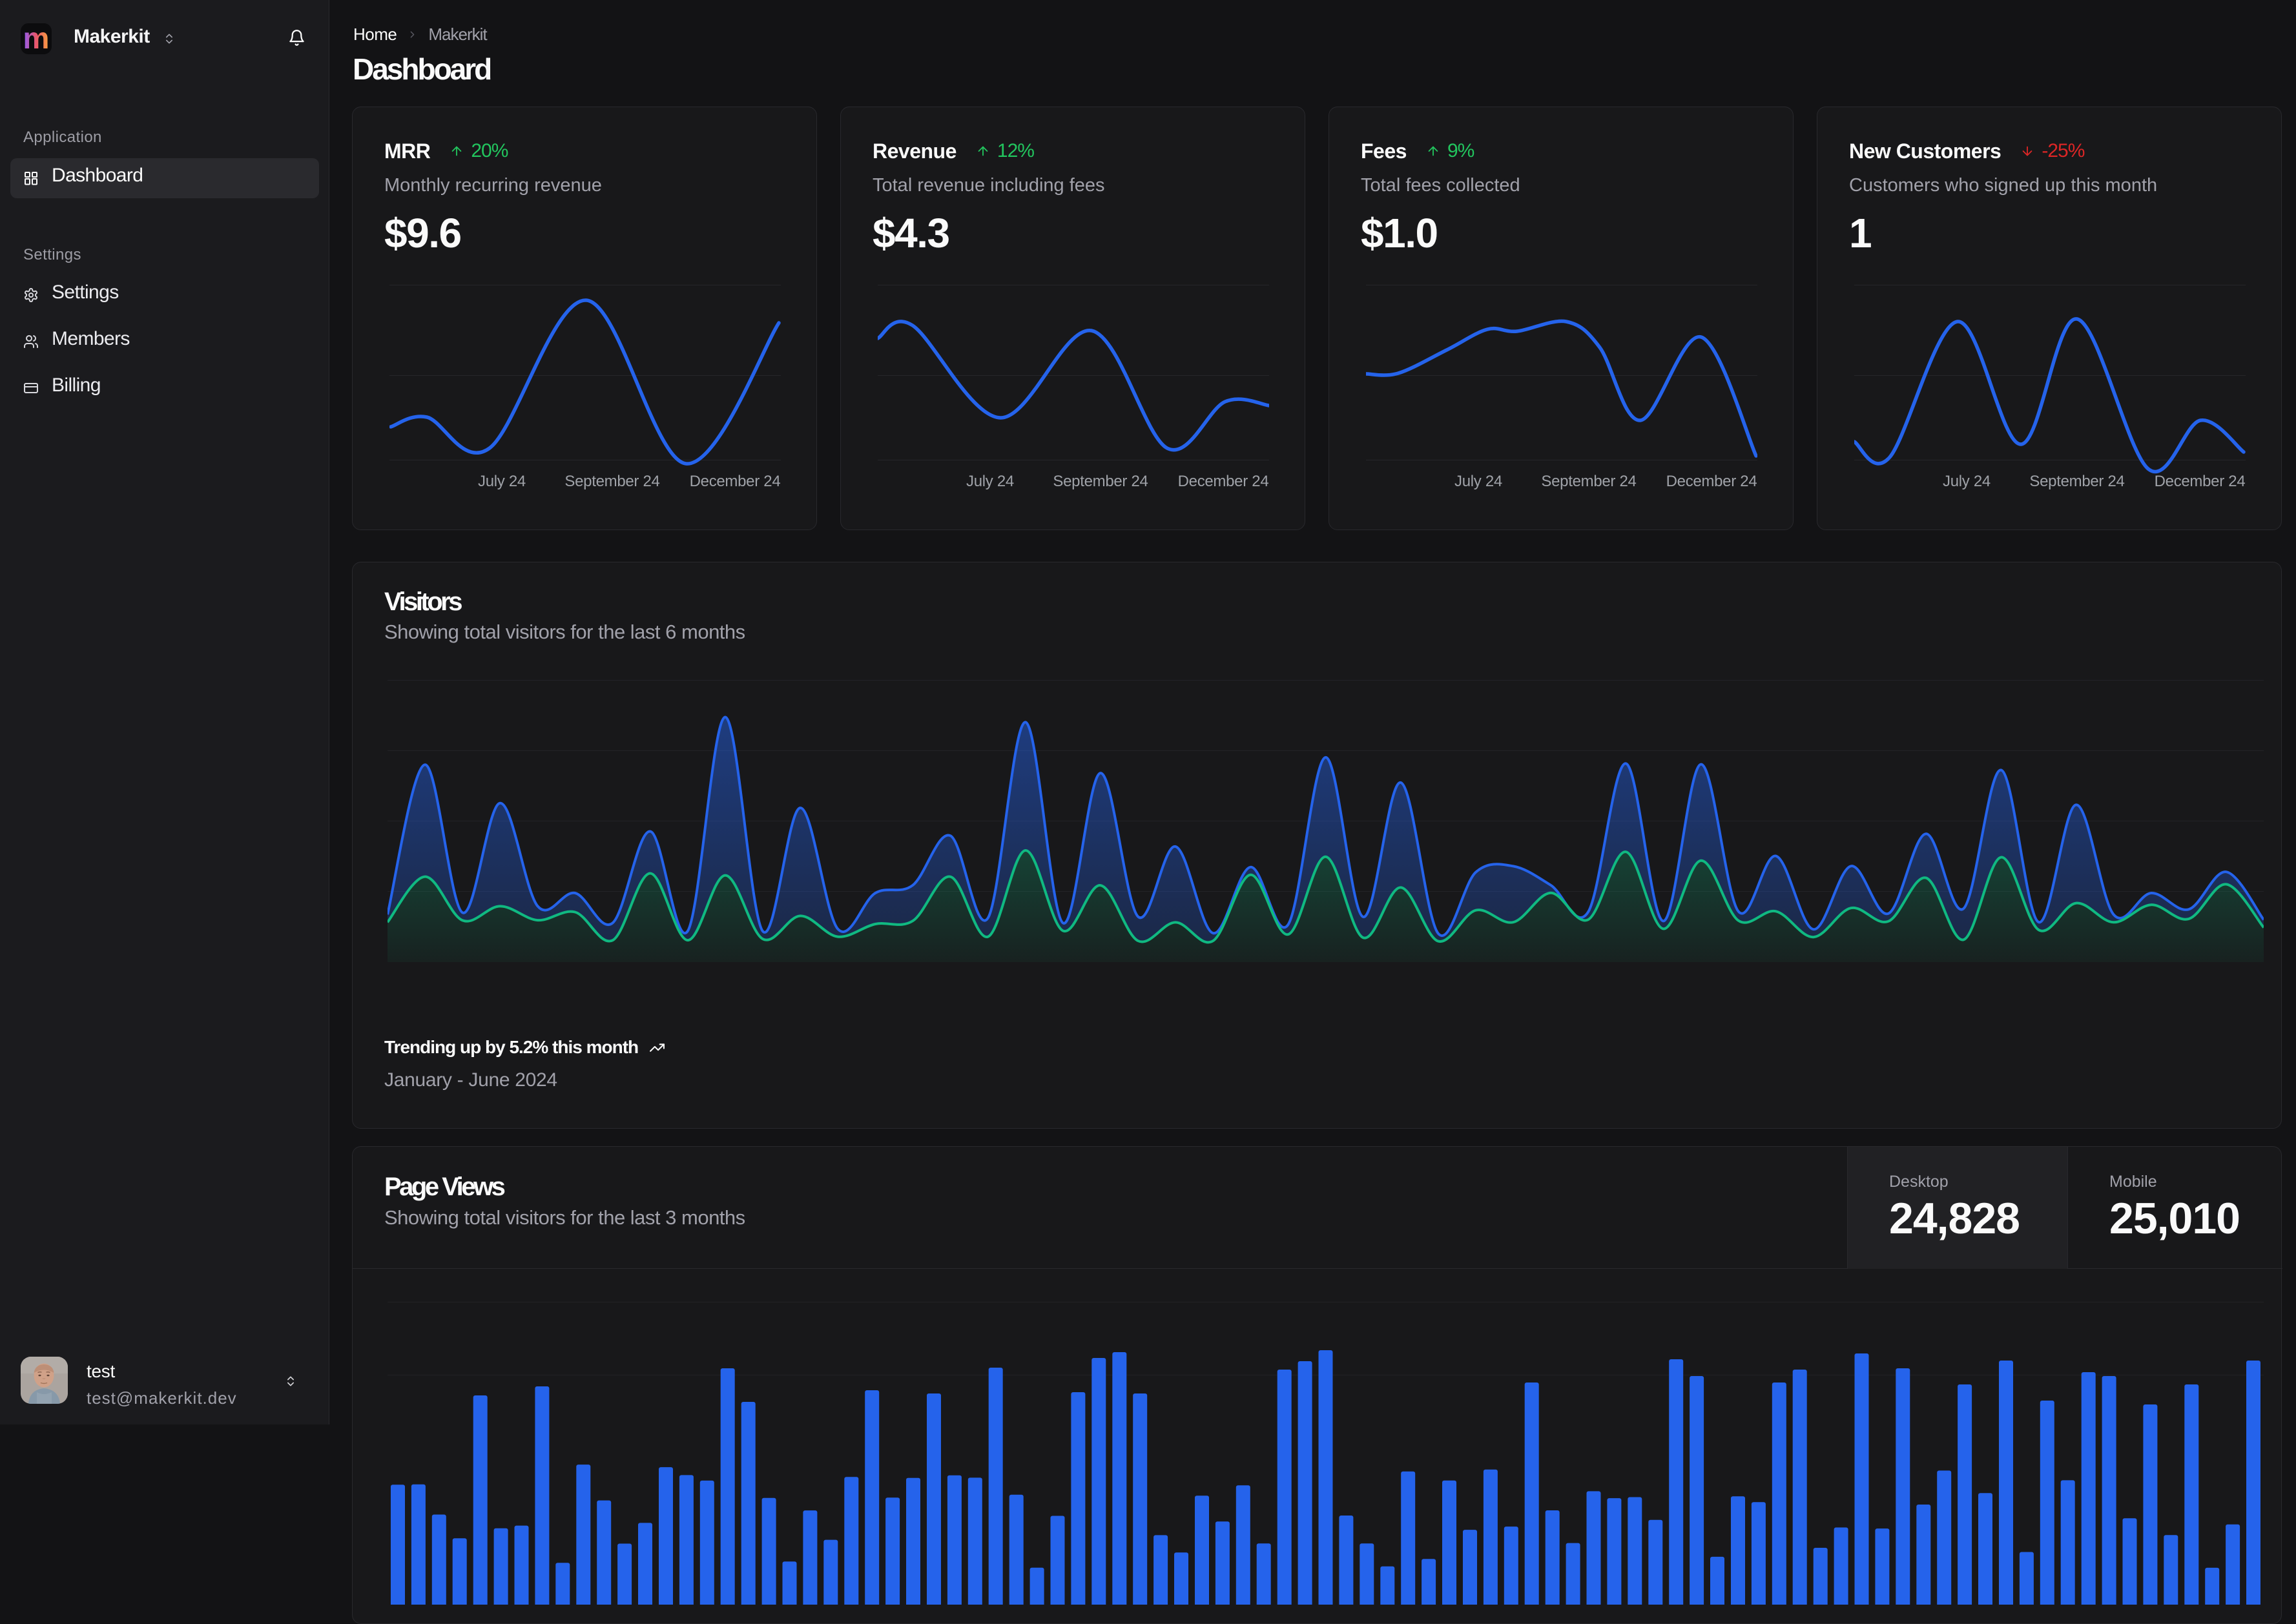  I want to click on svg-text: m, so click(36, 38).